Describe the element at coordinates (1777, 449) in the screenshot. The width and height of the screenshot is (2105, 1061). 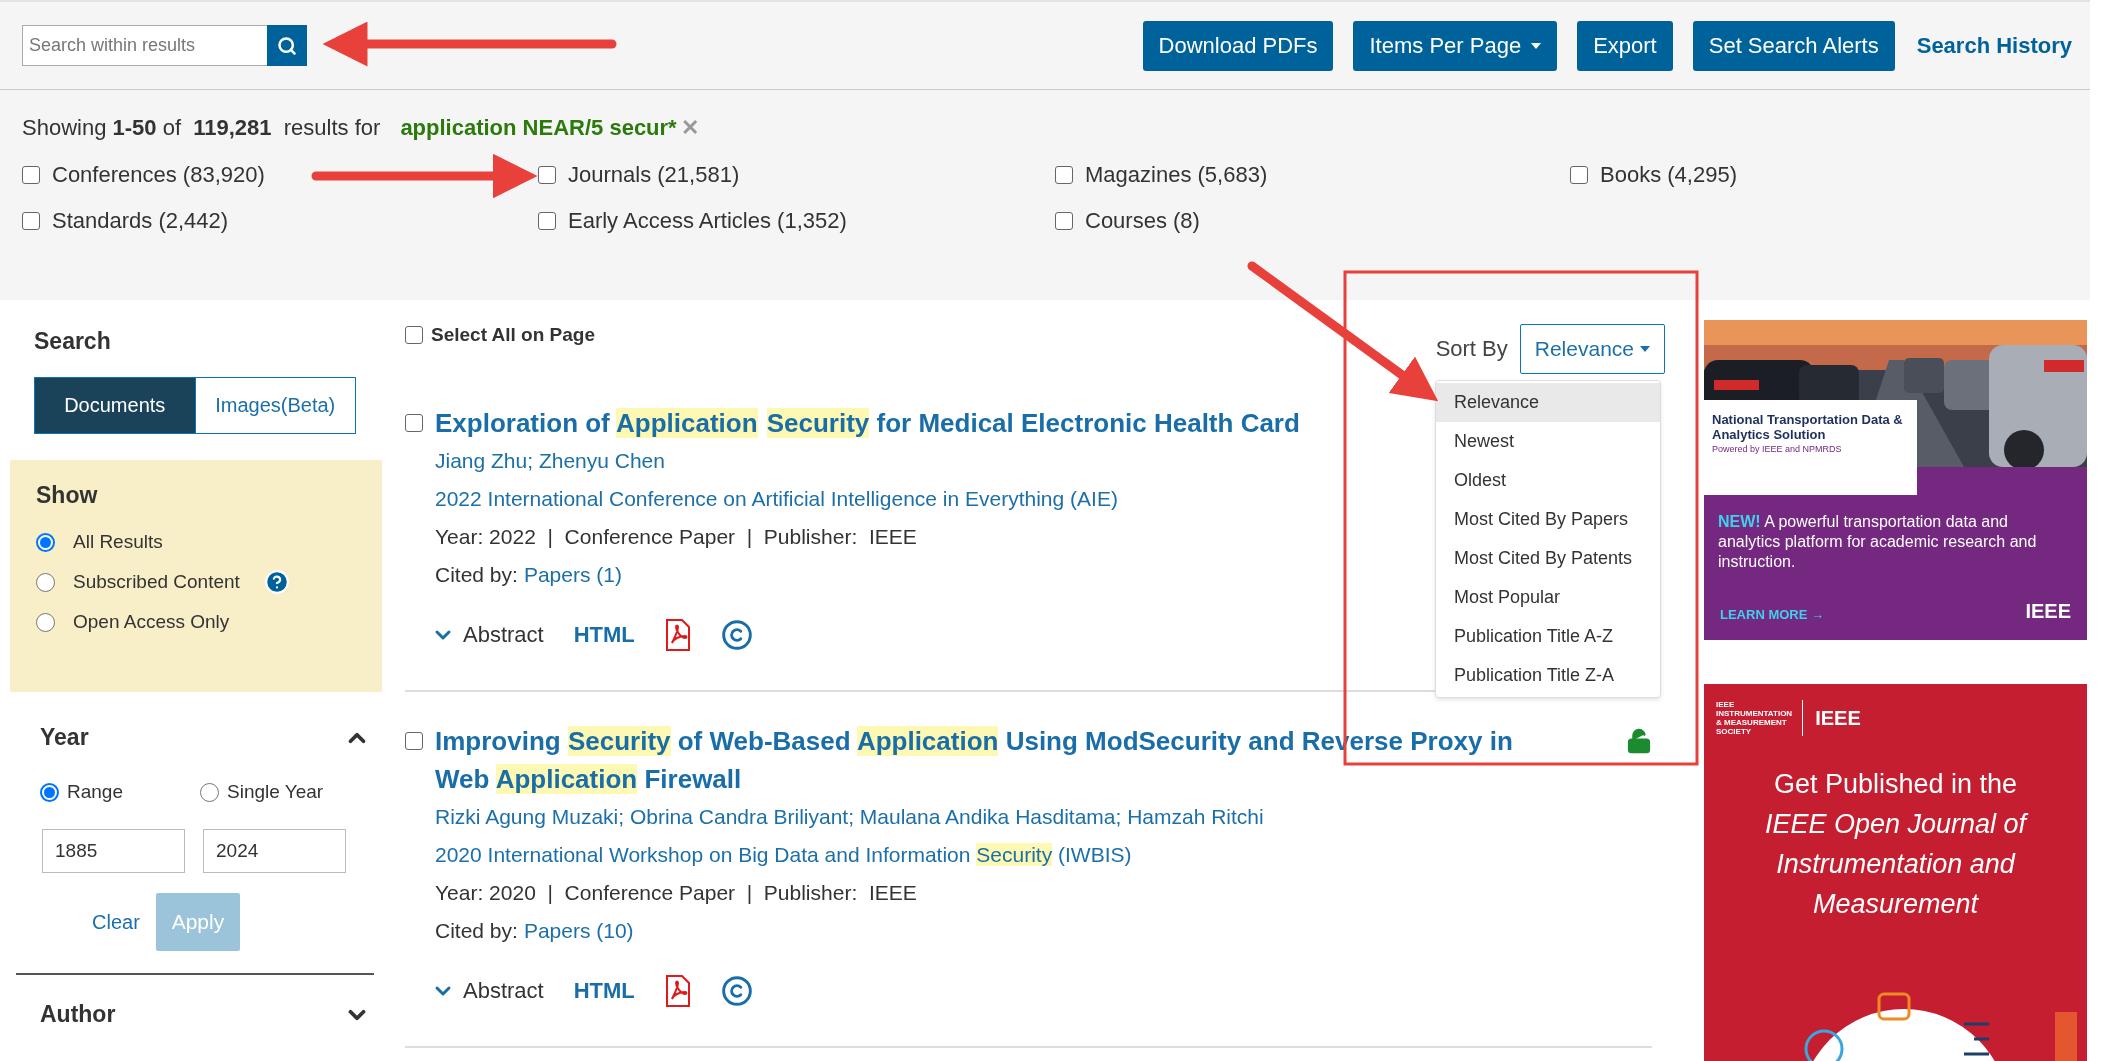
I see `ad-subtitle: Powered by IEEE and NPMRDS` at that location.